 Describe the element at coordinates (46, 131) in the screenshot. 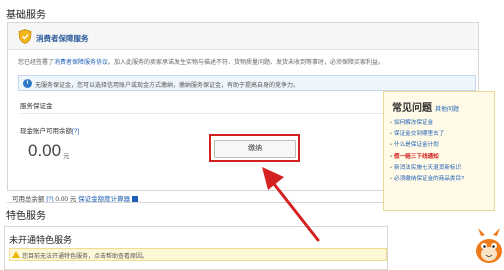

I see `cash-label-text: 现金账户可用余额` at that location.